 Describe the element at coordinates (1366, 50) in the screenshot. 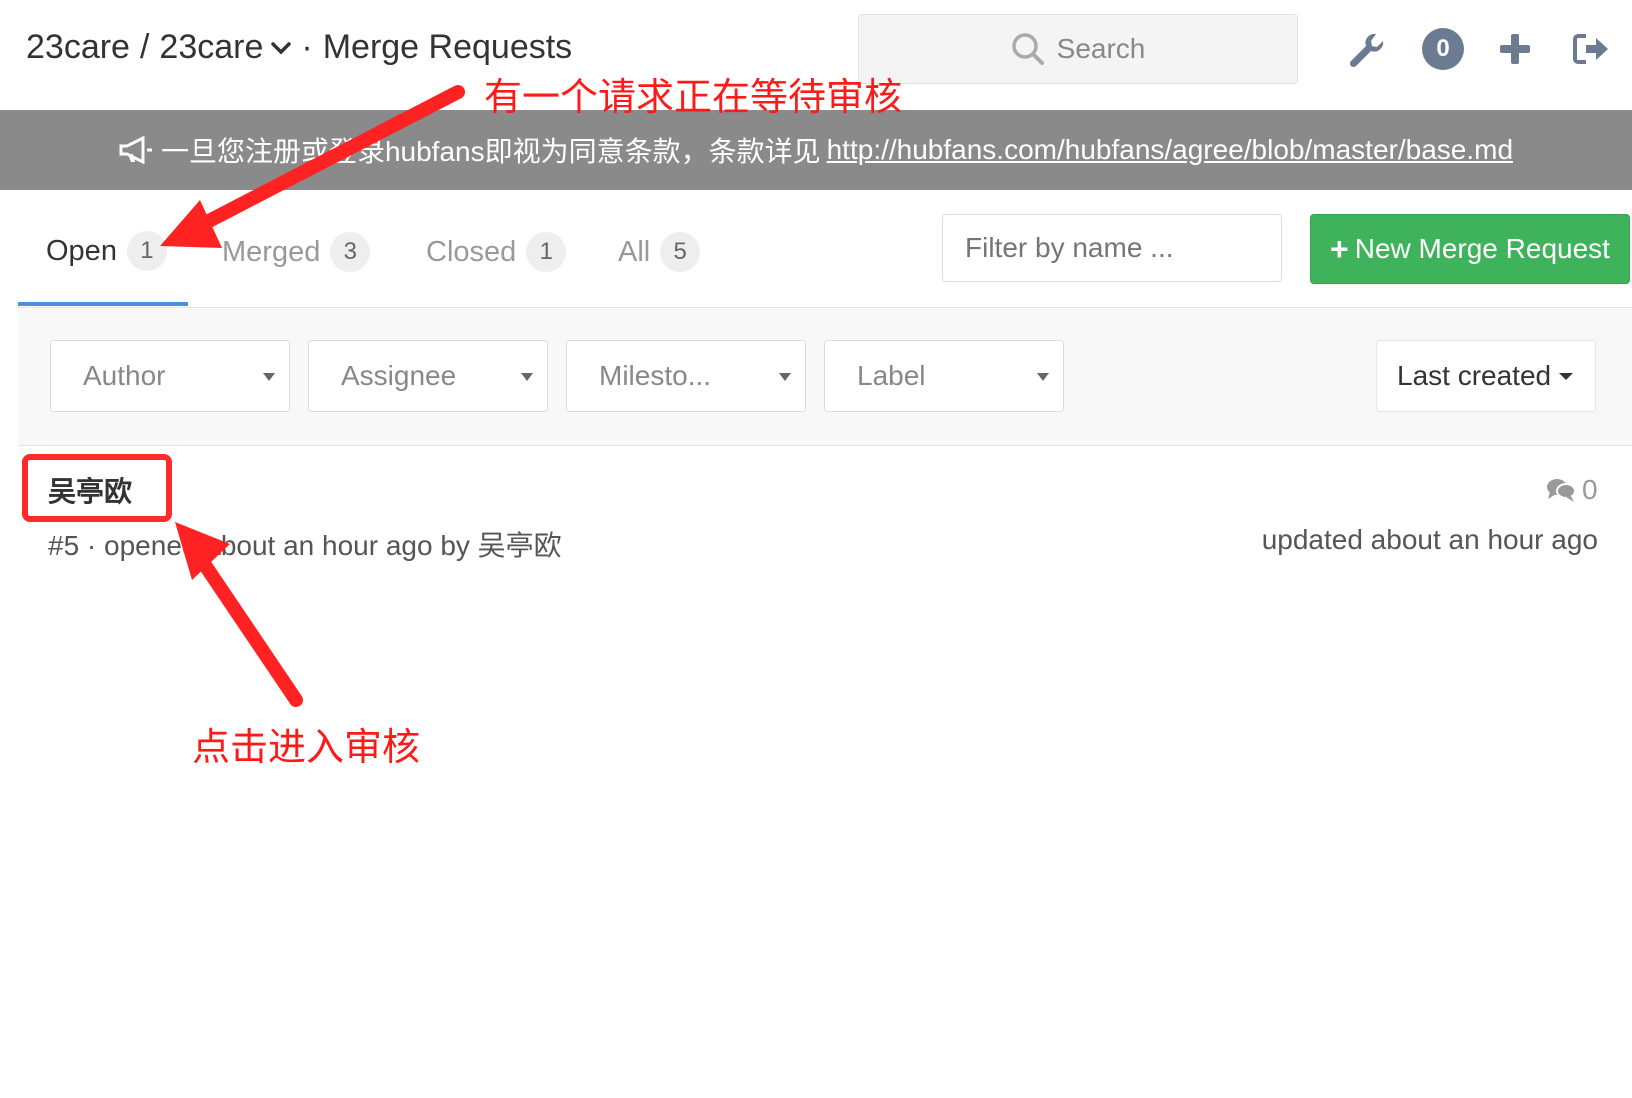

I see `wrench-icon` at that location.